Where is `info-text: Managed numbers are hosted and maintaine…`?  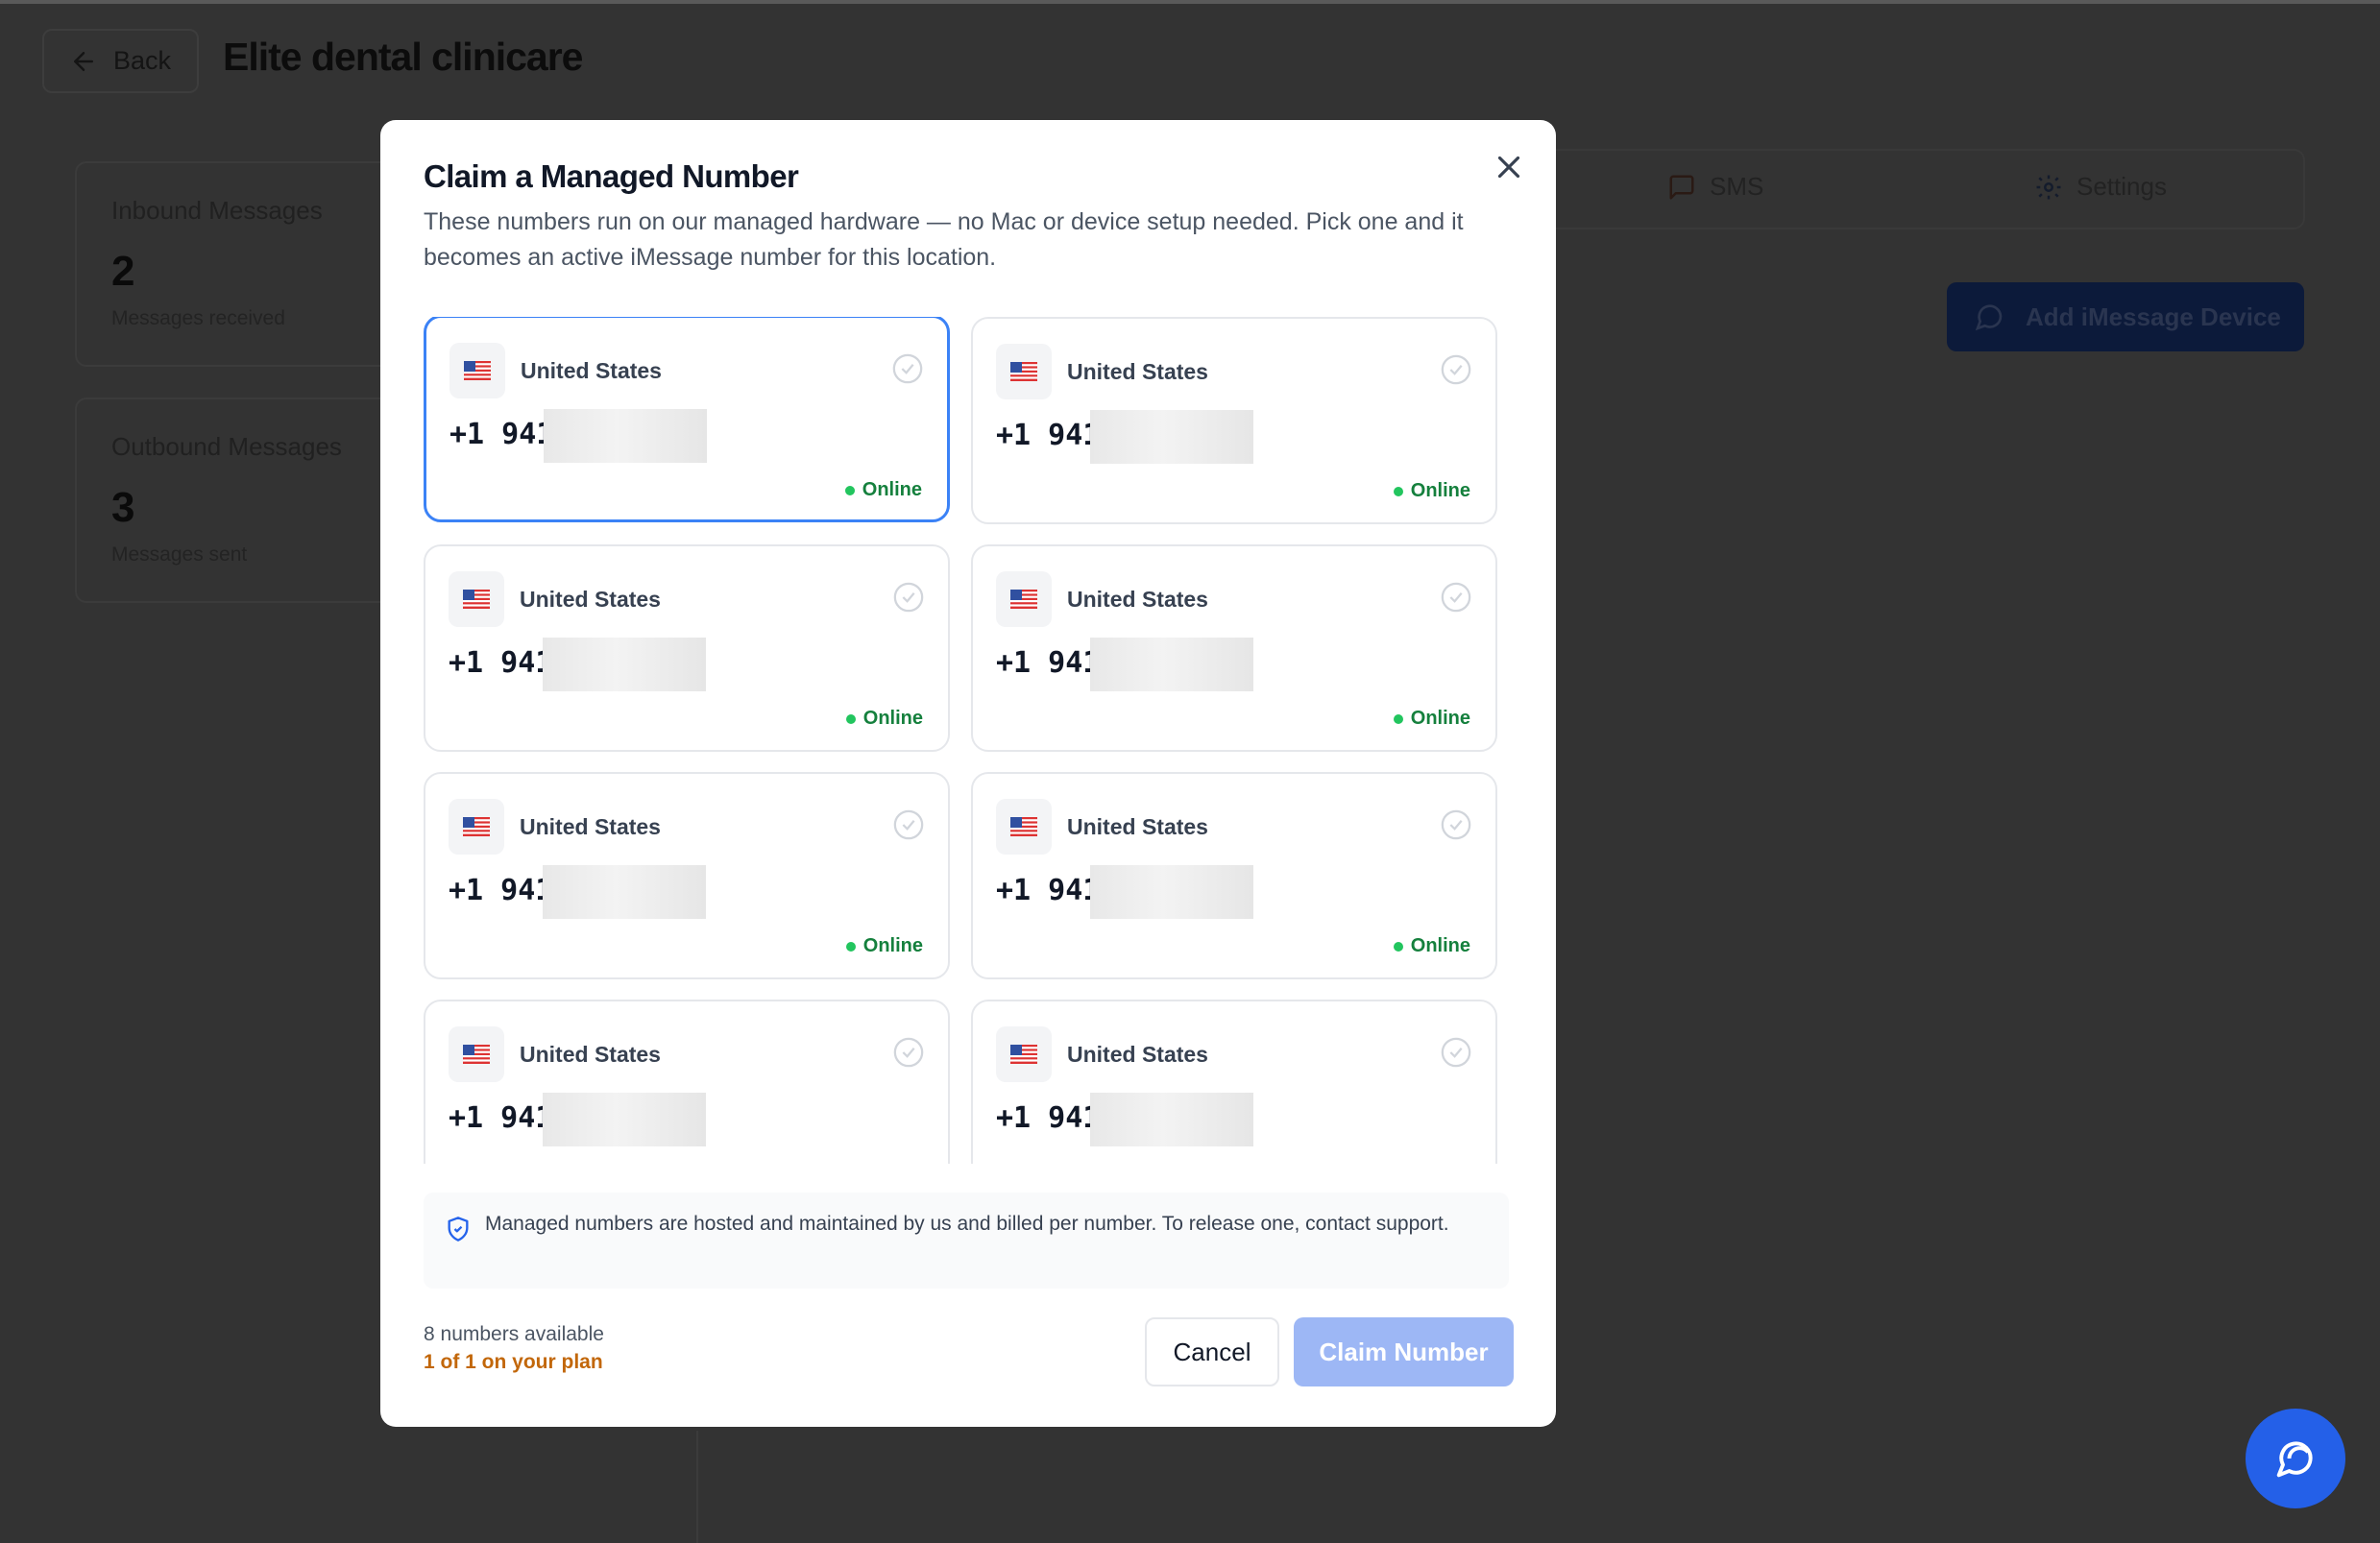 info-text: Managed numbers are hosted and maintaine… is located at coordinates (967, 1224).